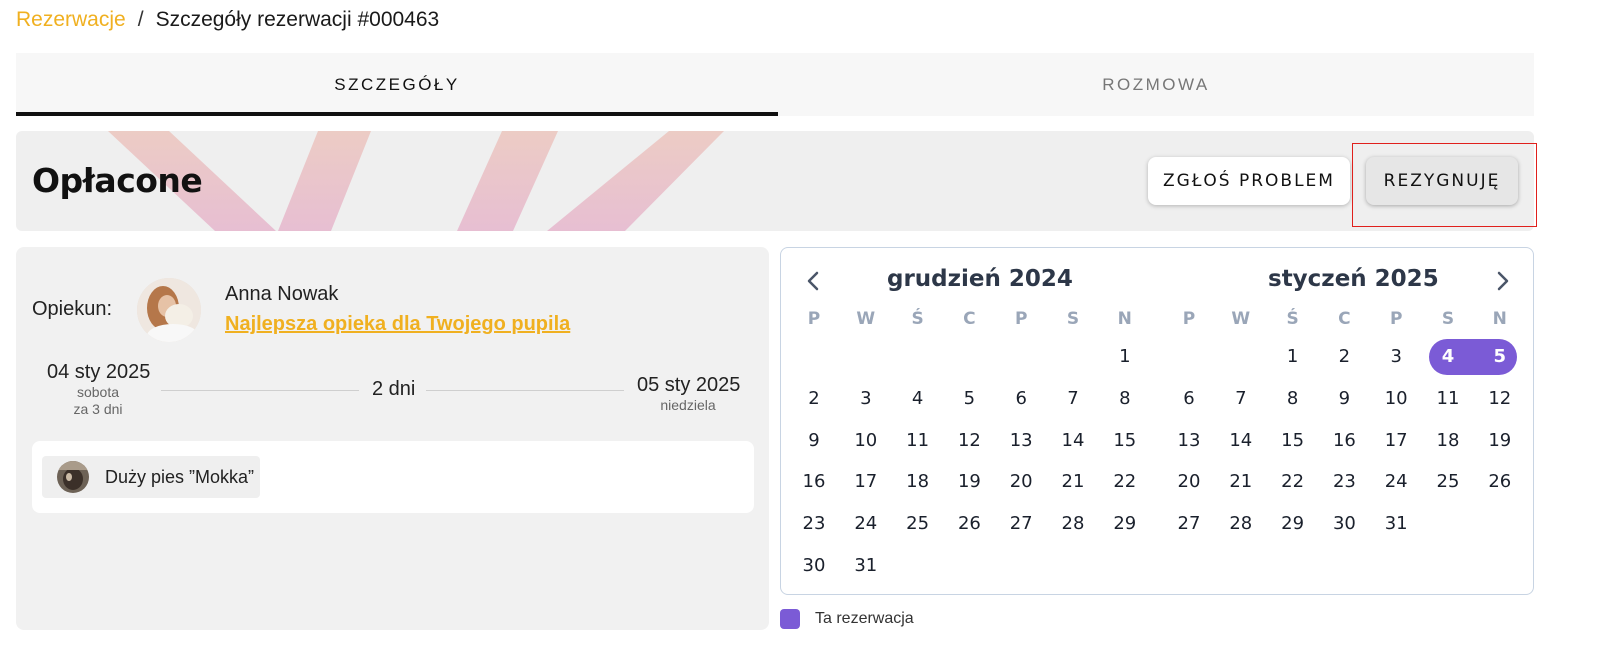 The image size is (1600, 659). I want to click on previous-month-chevron-icon, so click(814, 281).